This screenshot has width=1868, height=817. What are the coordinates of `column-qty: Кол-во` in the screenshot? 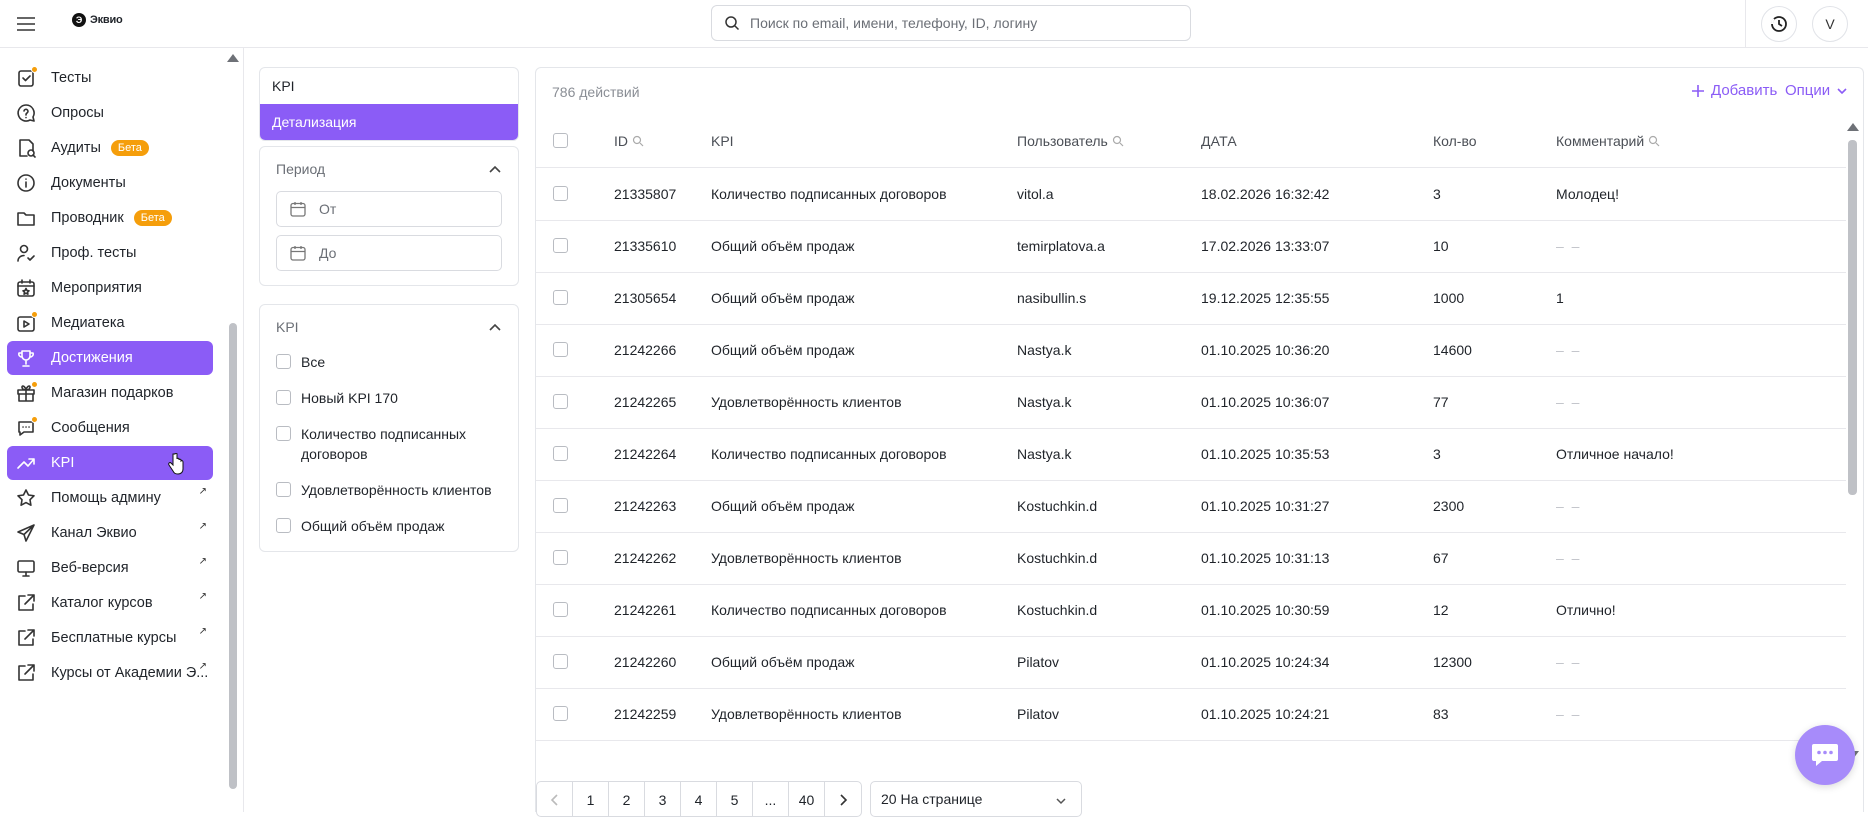 It's located at (1455, 141).